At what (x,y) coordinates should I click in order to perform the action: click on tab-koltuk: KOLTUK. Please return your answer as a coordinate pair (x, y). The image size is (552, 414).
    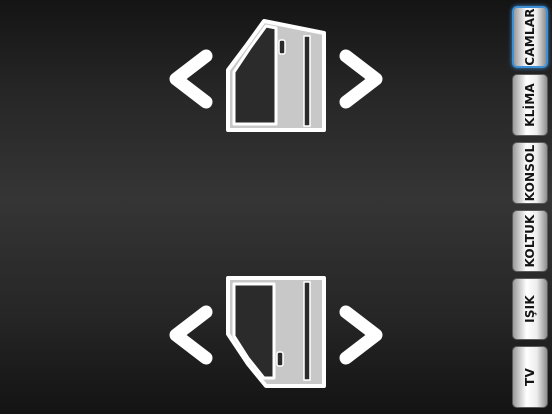
    Looking at the image, I should click on (530, 241).